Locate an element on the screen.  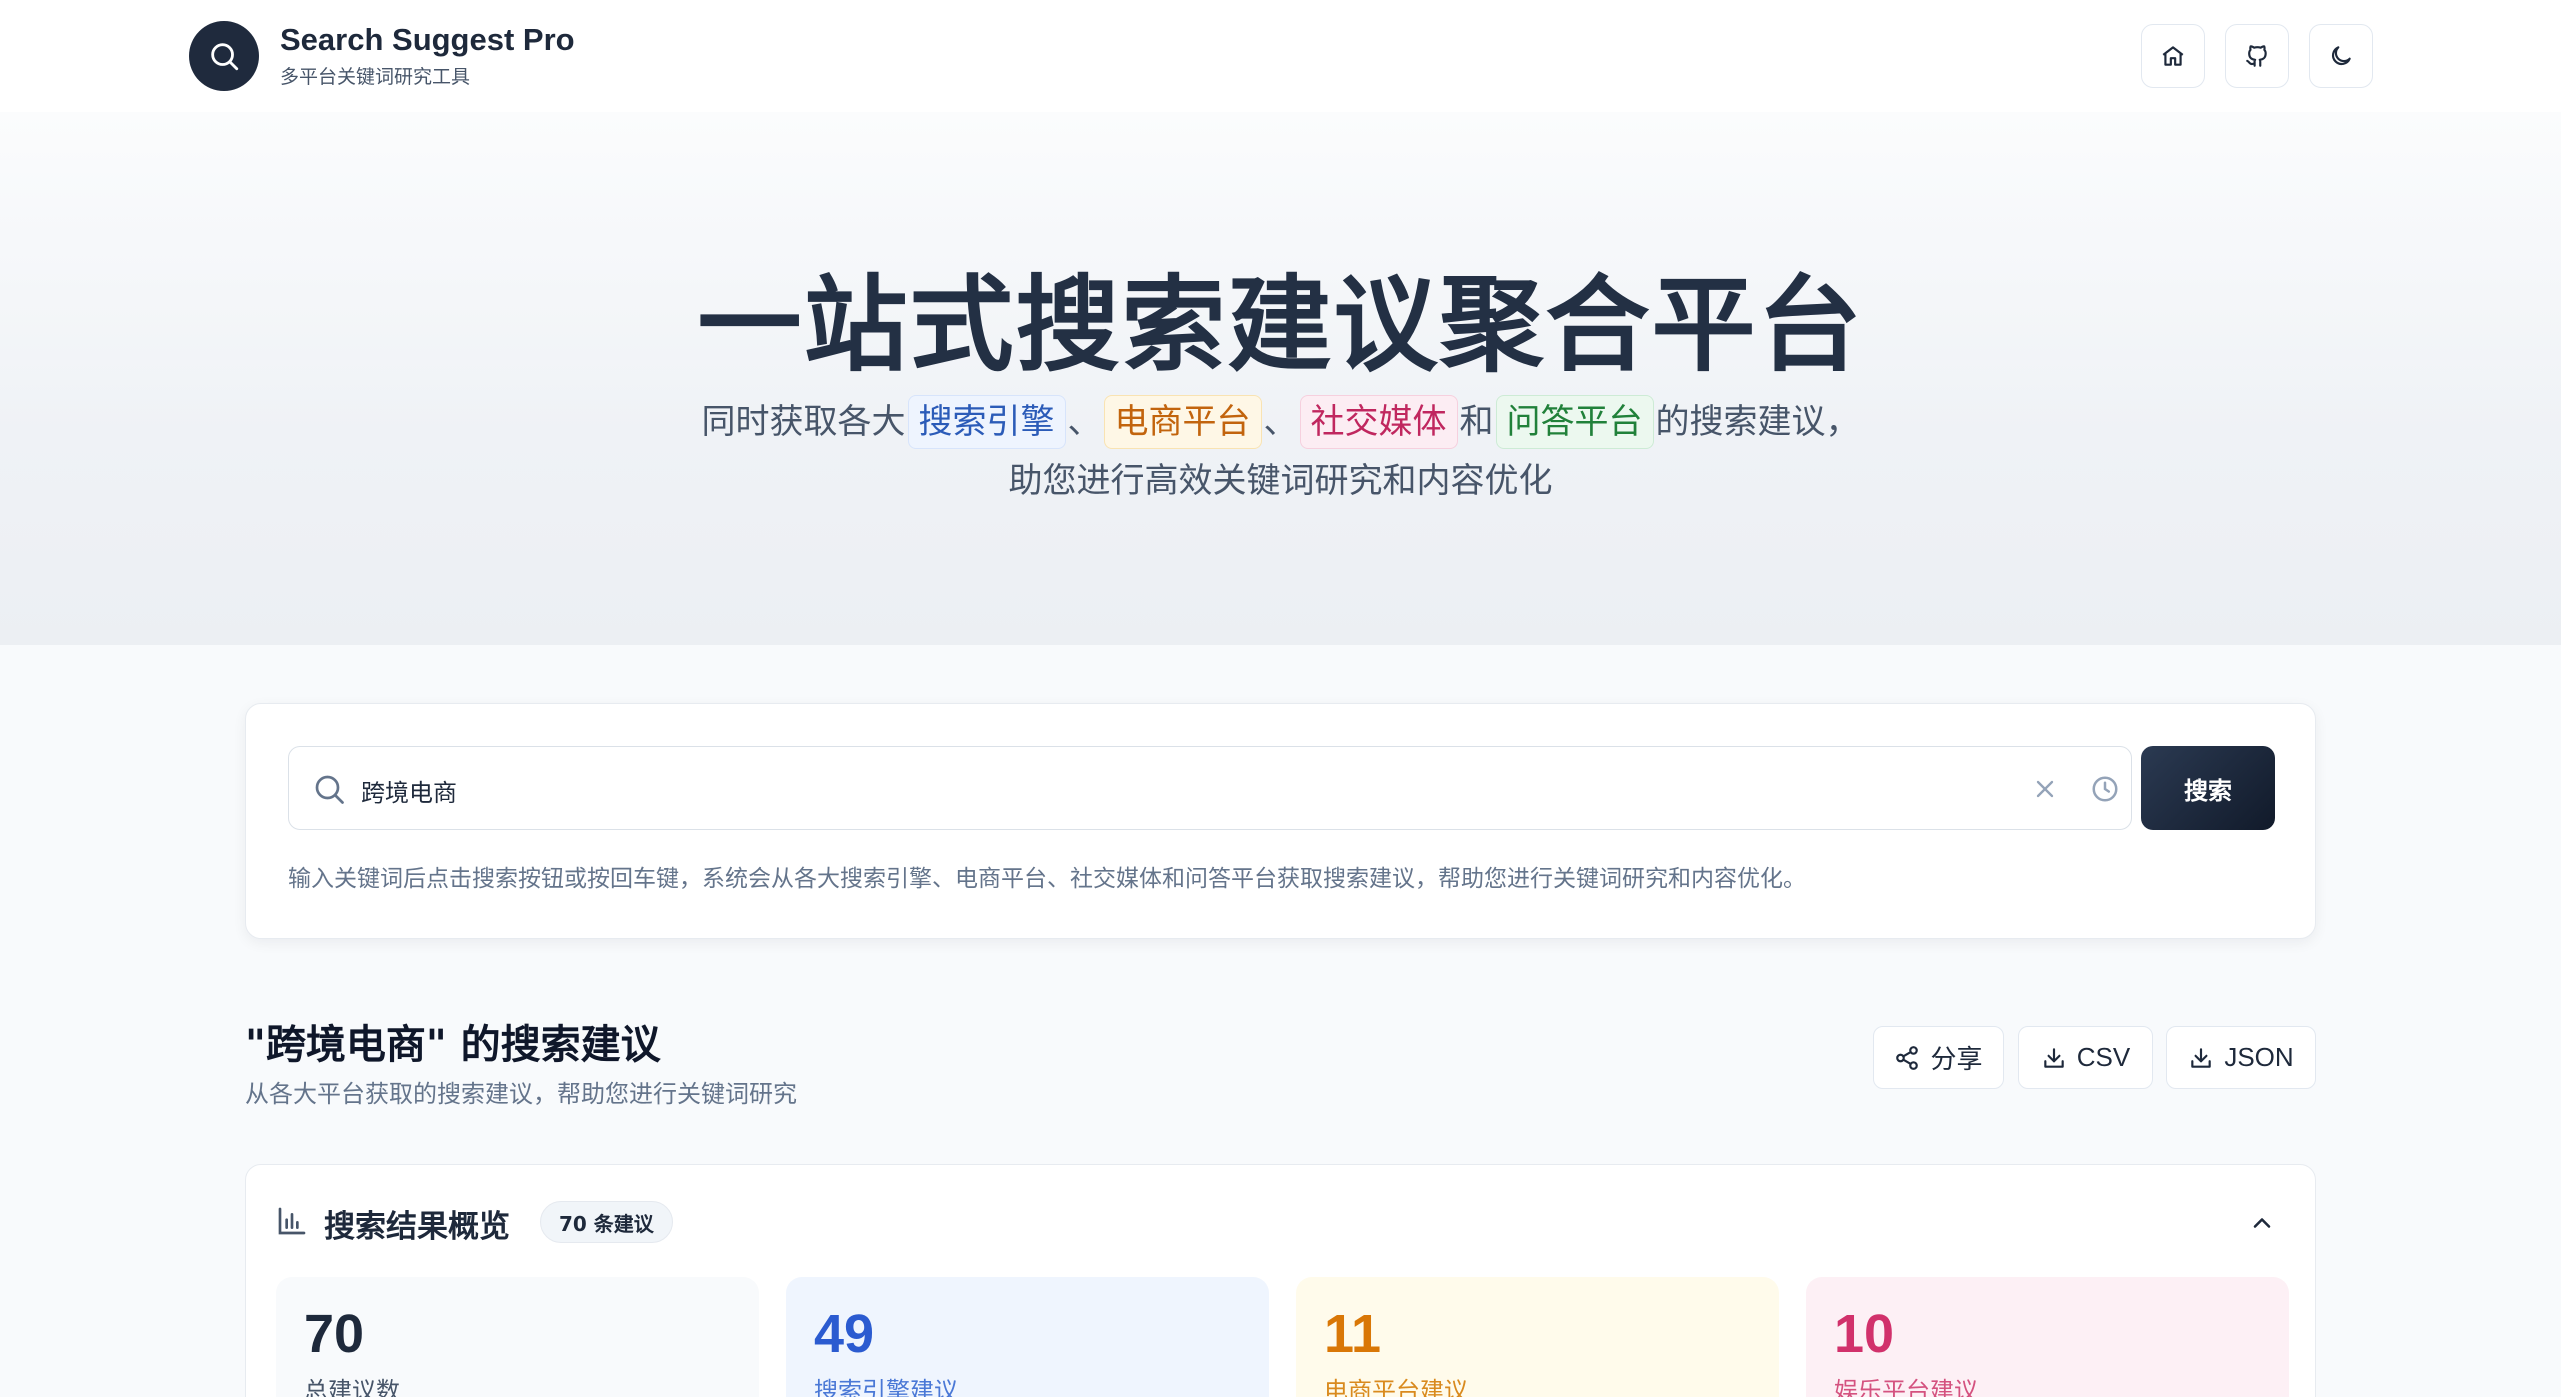
moon-icon is located at coordinates (2341, 56).